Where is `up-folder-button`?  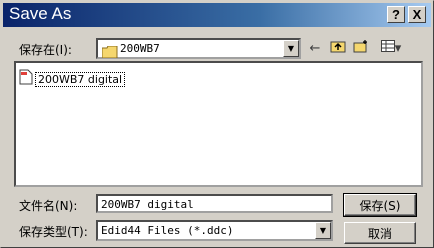
up-folder-button is located at coordinates (338, 48).